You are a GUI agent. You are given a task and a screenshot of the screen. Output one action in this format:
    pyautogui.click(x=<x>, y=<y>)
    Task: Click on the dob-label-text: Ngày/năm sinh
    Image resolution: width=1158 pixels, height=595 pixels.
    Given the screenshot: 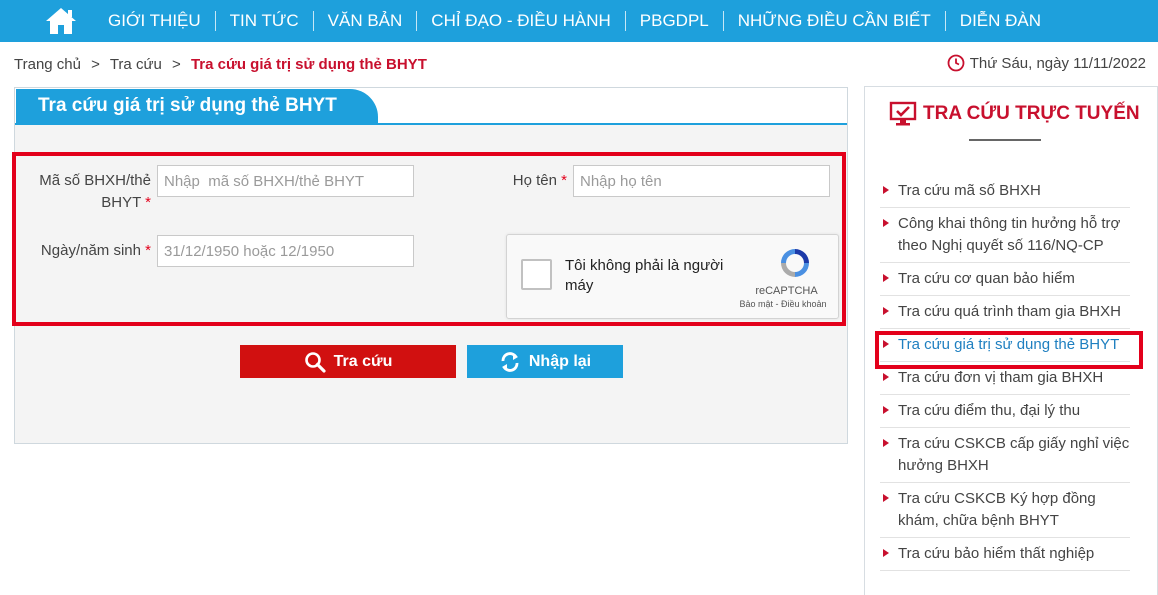 What is the action you would take?
    pyautogui.click(x=90, y=250)
    